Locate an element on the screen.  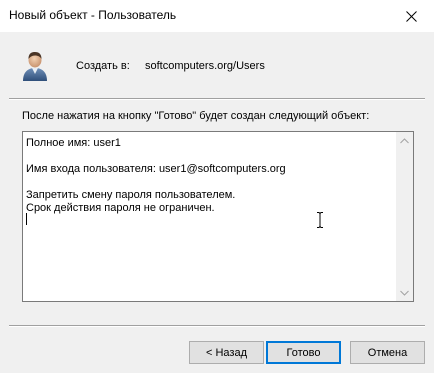
finish-button: Готово is located at coordinates (303, 352).